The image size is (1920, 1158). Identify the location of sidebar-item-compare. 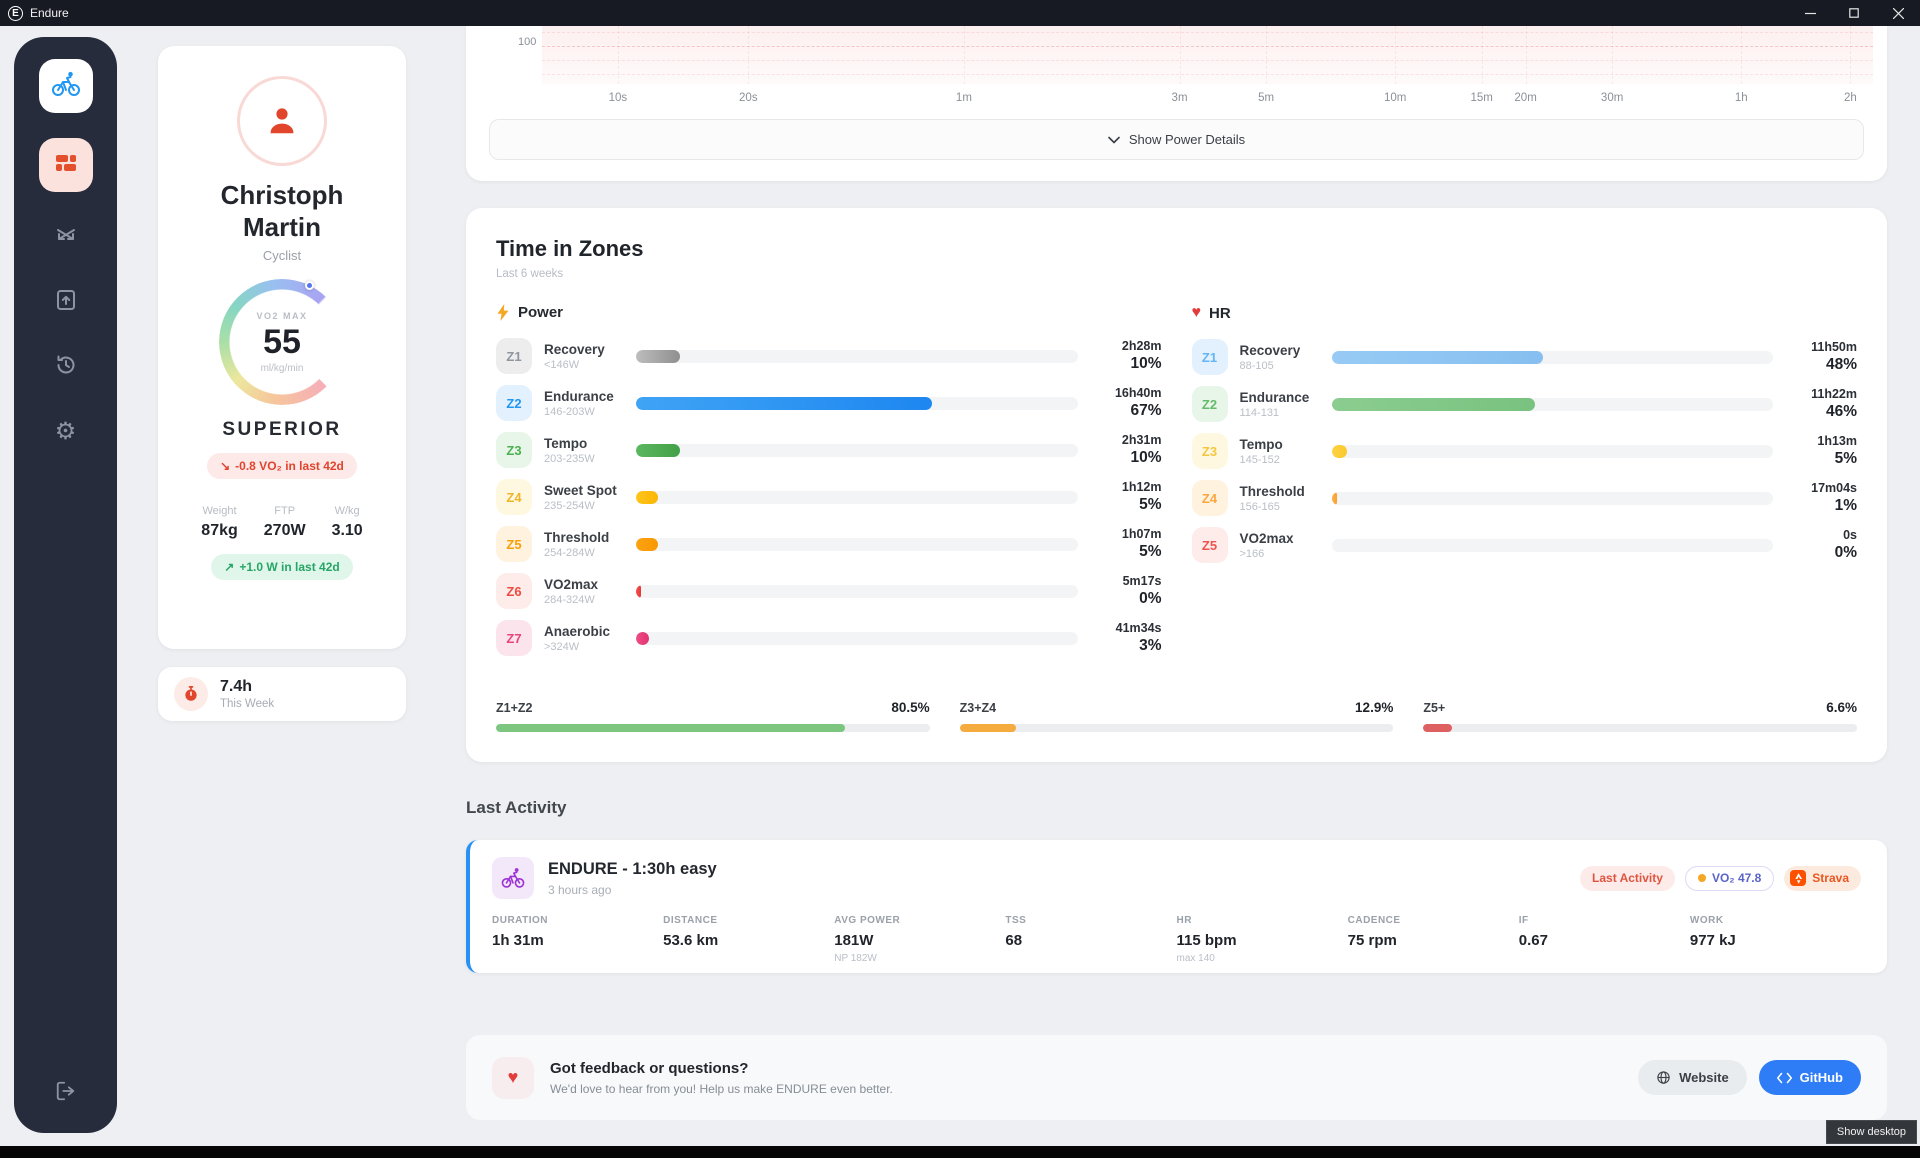
(66, 237).